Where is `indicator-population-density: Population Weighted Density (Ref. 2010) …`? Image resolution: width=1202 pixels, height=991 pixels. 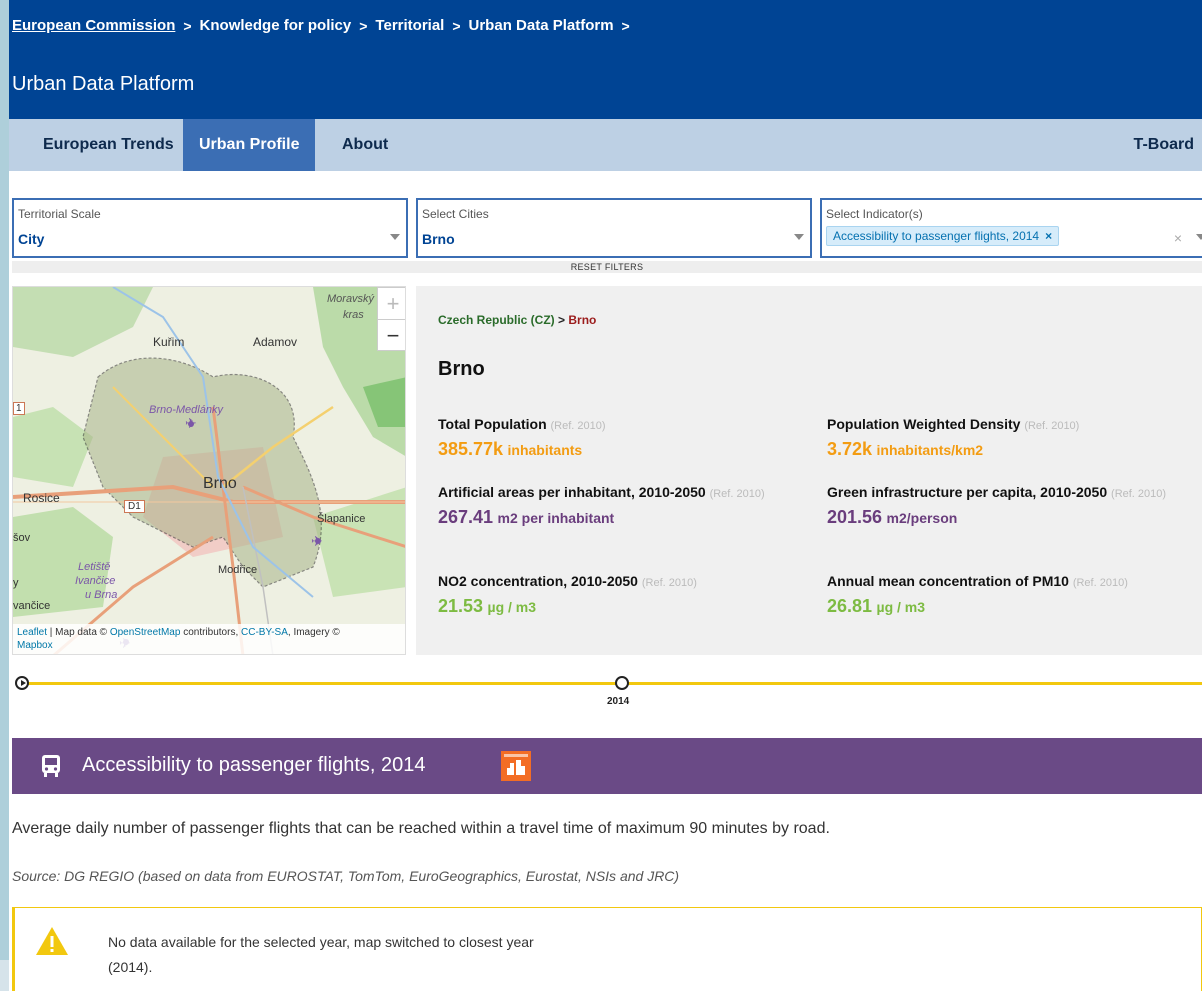 indicator-population-density: Population Weighted Density (Ref. 2010) … is located at coordinates (1007, 438).